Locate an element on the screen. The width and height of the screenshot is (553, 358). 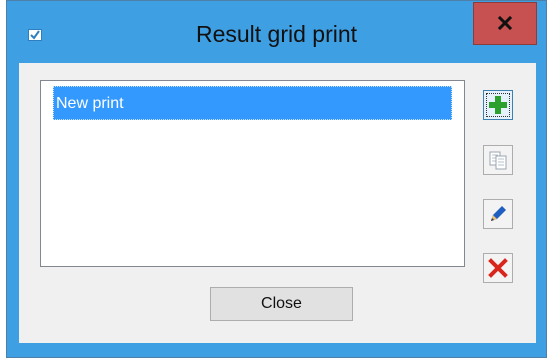
window-close-button is located at coordinates (505, 23).